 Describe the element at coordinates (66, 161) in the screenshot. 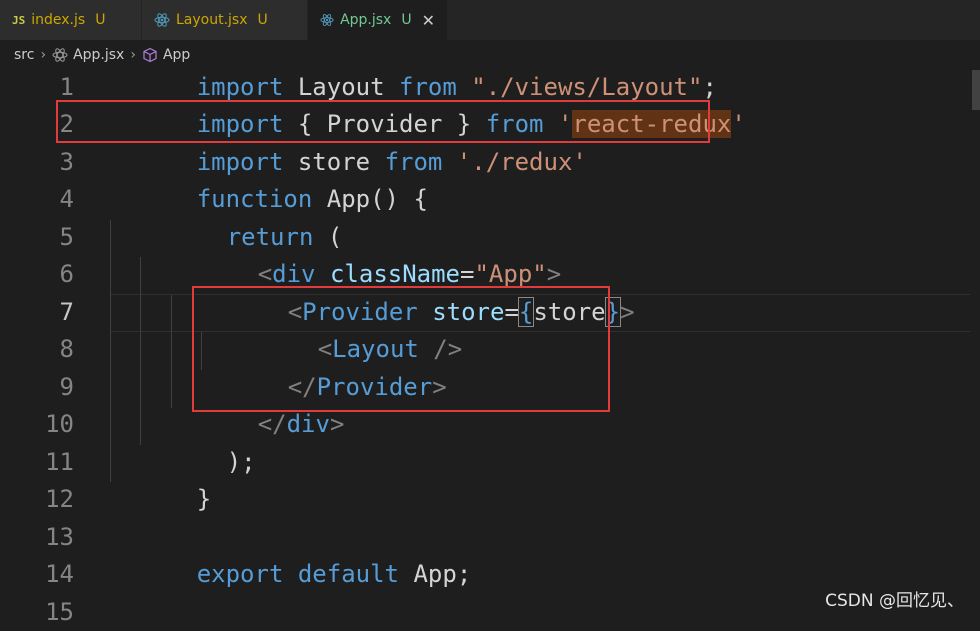

I see `line-number: 3` at that location.